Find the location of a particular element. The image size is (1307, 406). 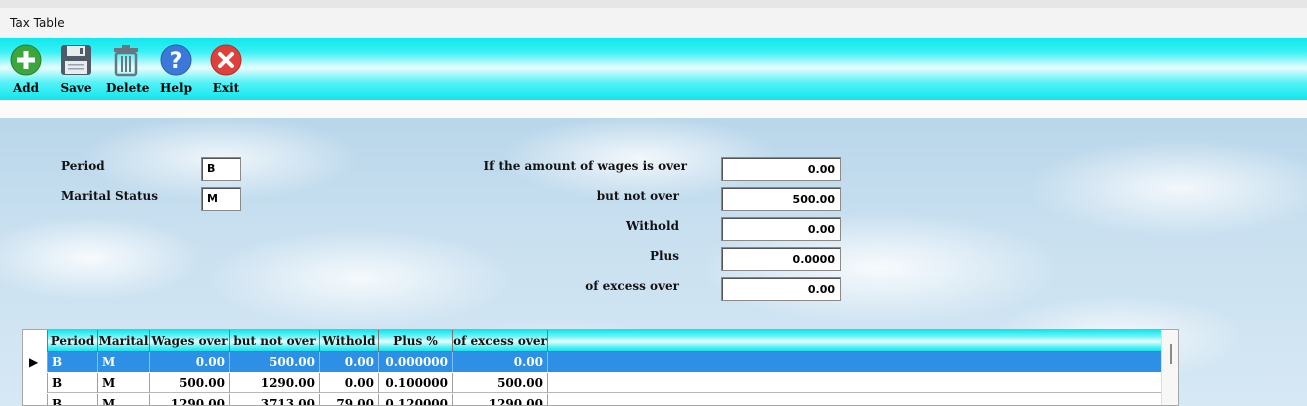

toolbar-separator is located at coordinates (653, 109).